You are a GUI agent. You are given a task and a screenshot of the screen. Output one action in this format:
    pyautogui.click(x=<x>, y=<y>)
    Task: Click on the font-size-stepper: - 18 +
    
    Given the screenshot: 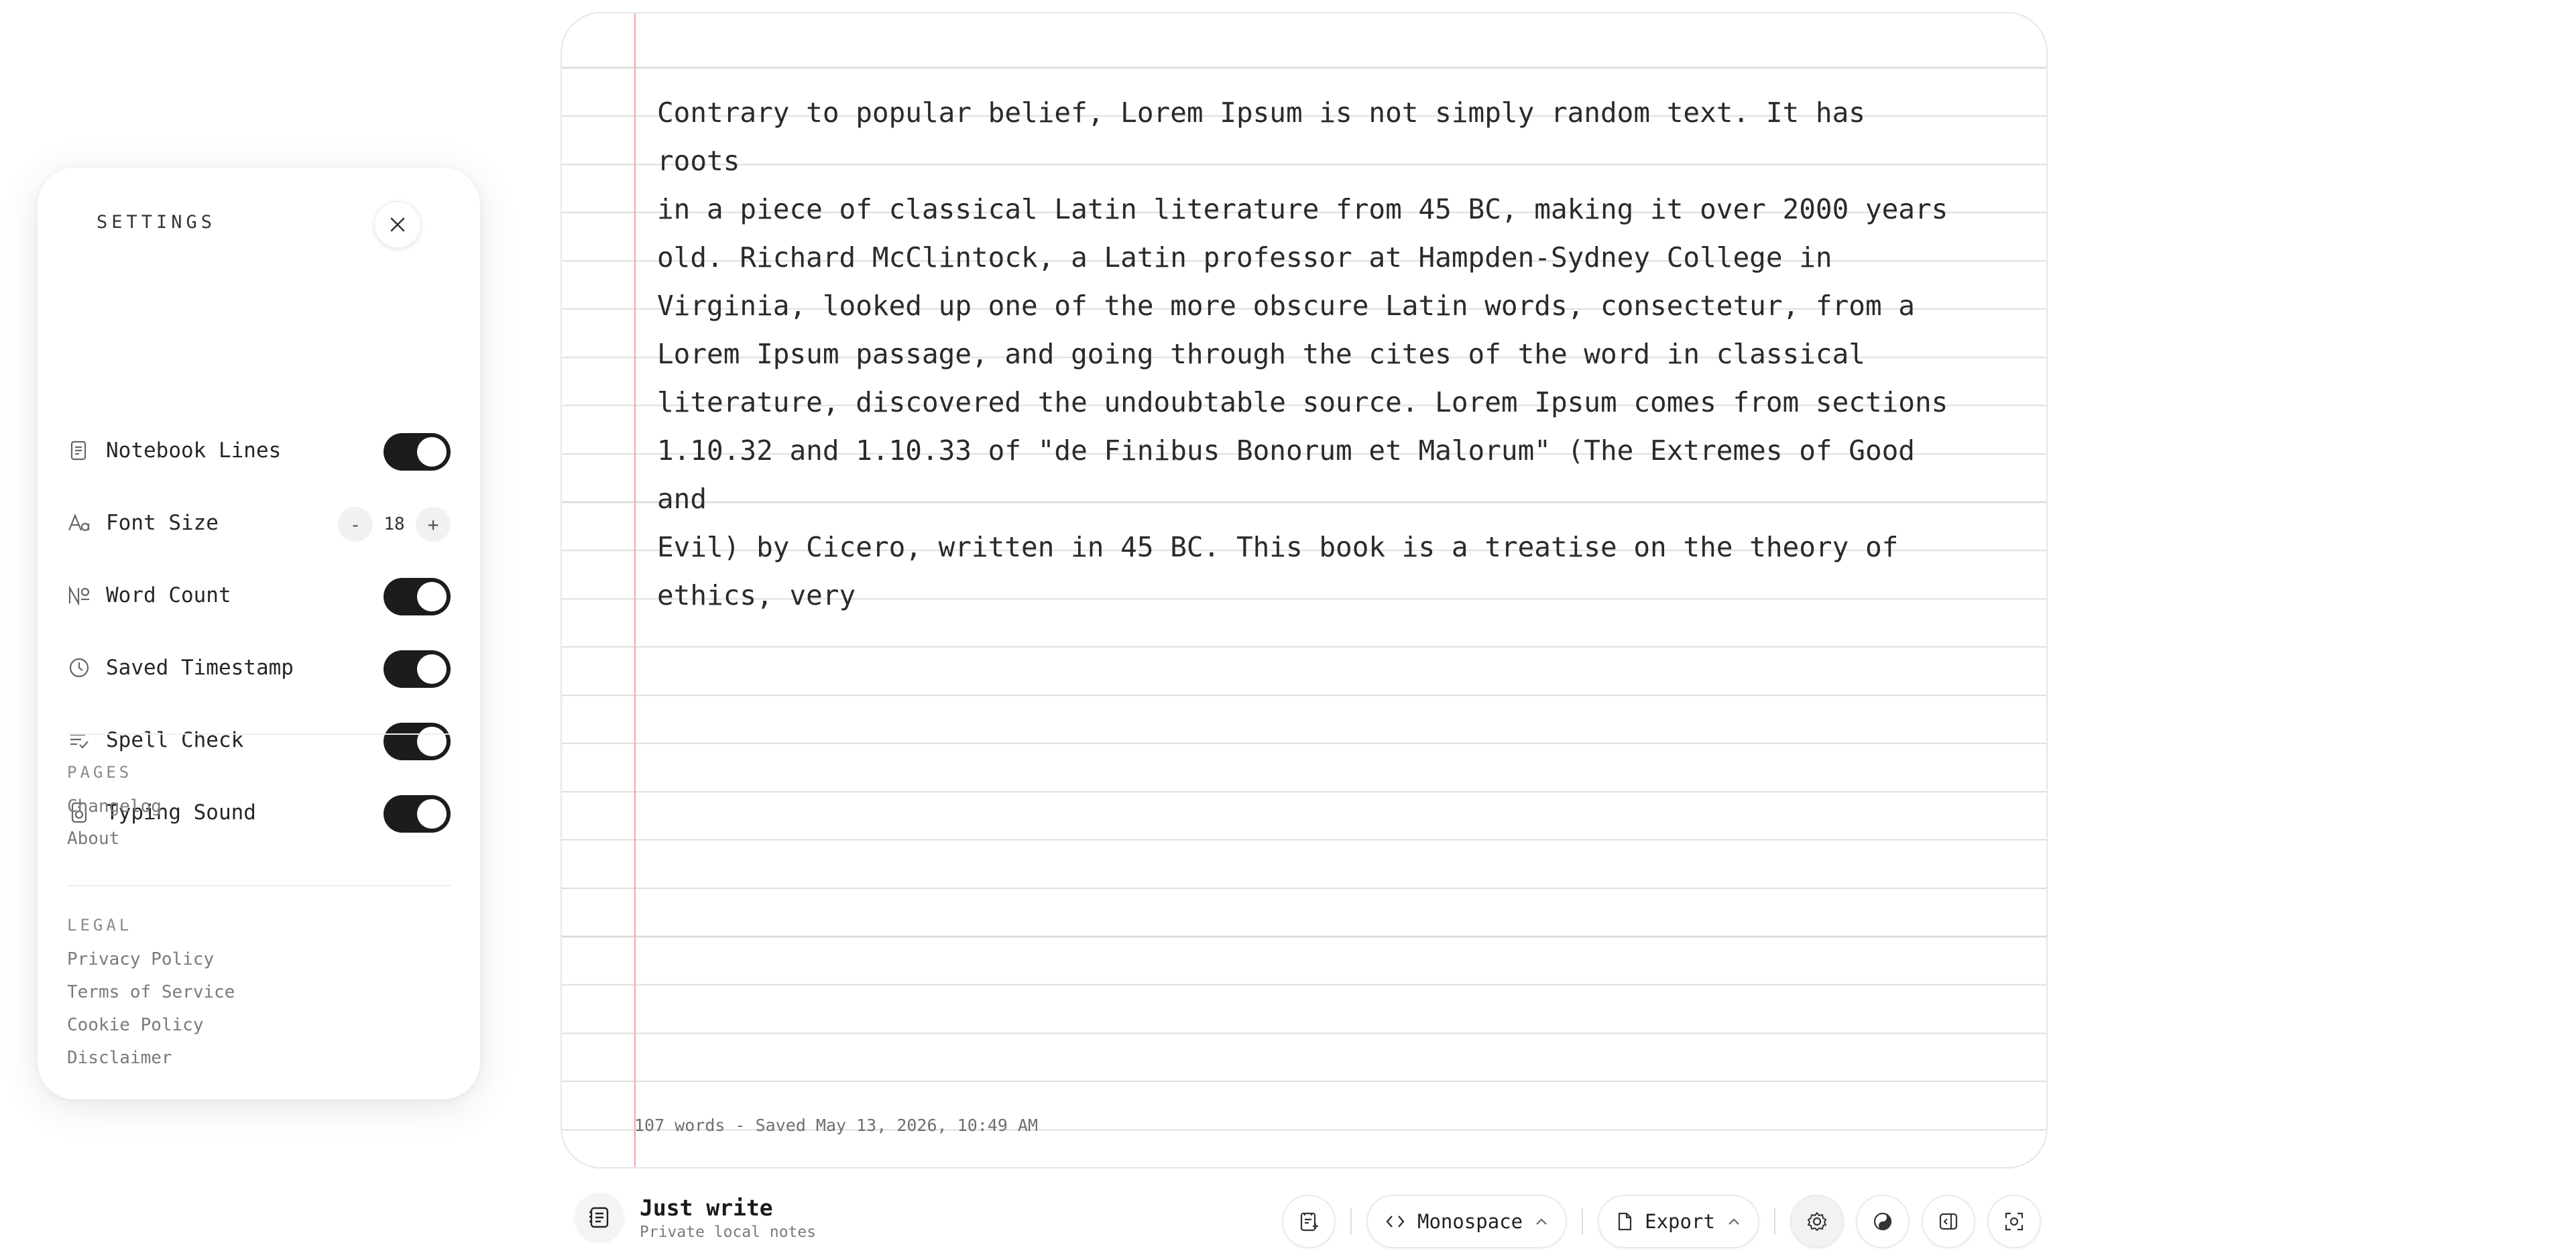 What is the action you would take?
    pyautogui.click(x=394, y=524)
    